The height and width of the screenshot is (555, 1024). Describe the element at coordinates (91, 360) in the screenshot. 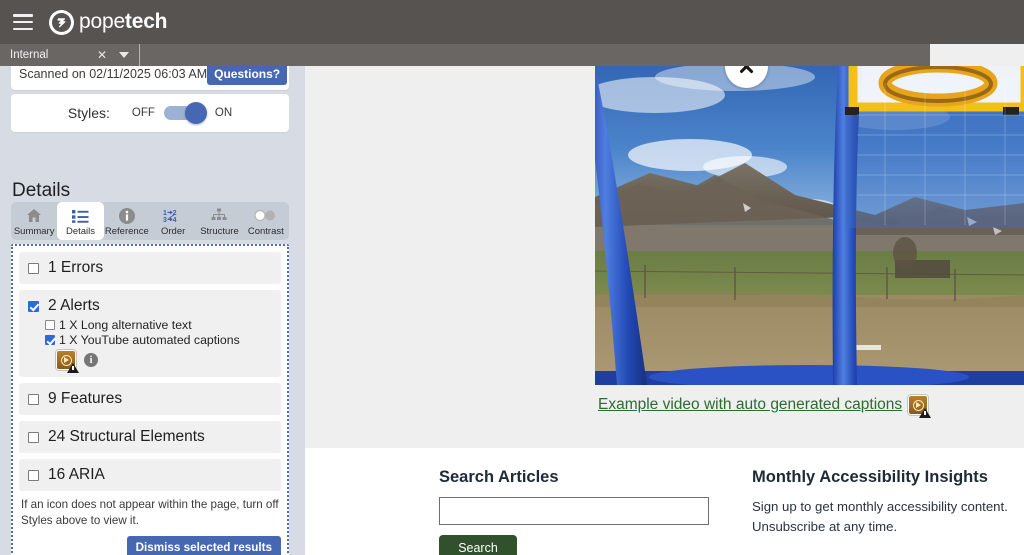

I see `info-icon: i` at that location.